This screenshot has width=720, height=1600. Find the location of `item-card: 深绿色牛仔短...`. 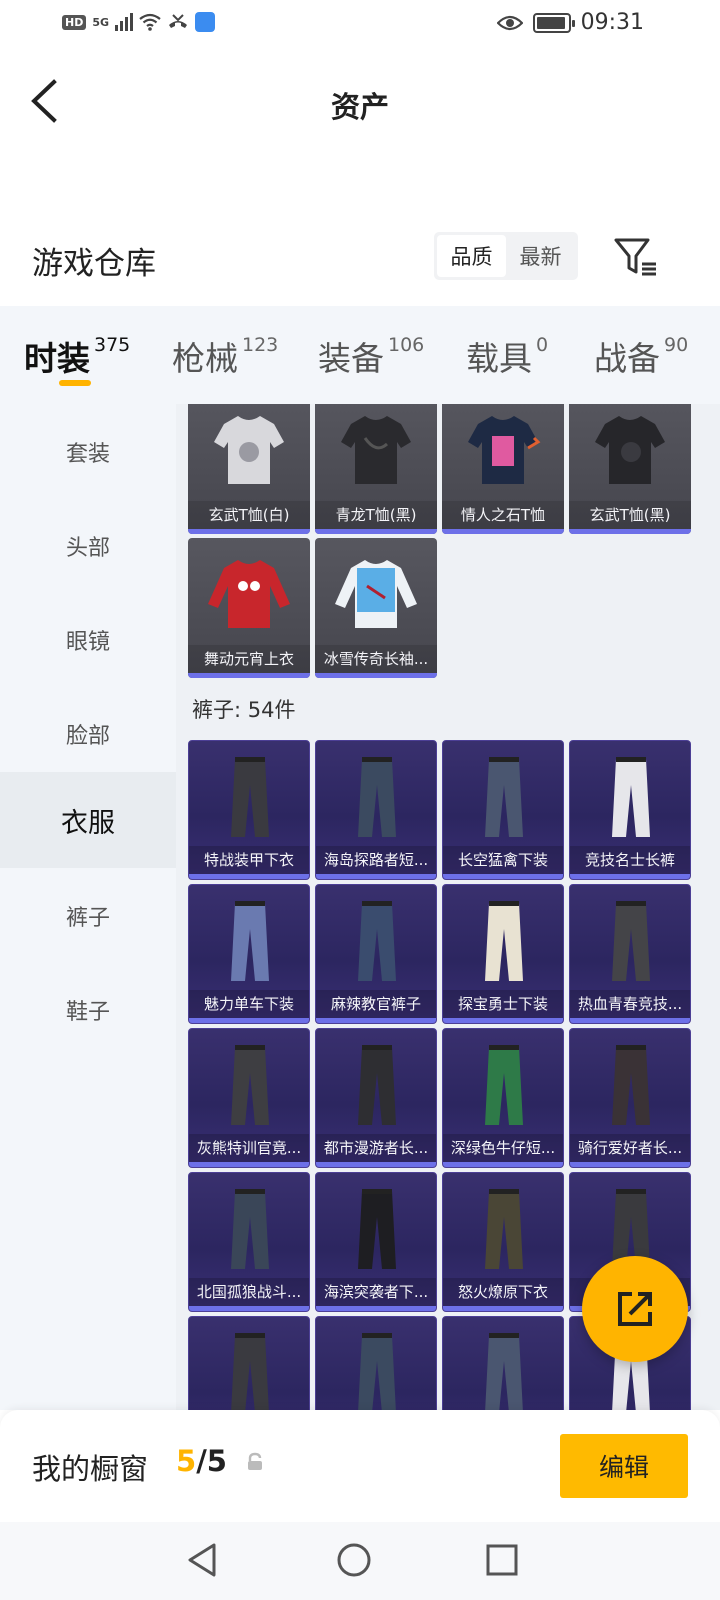

item-card: 深绿色牛仔短... is located at coordinates (503, 1098).